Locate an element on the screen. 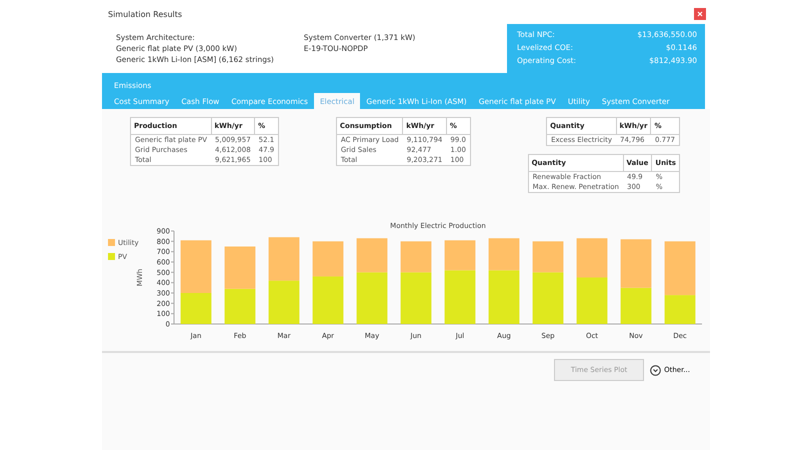  window-title: Simulation Results is located at coordinates (145, 14).